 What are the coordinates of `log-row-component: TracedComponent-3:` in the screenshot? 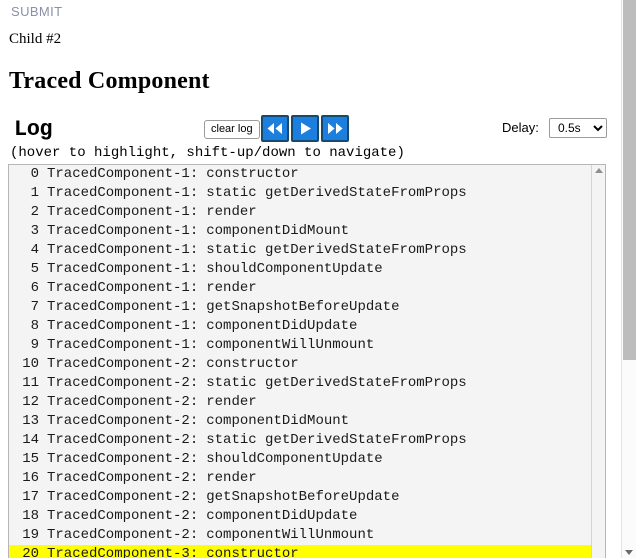 It's located at (123, 552).